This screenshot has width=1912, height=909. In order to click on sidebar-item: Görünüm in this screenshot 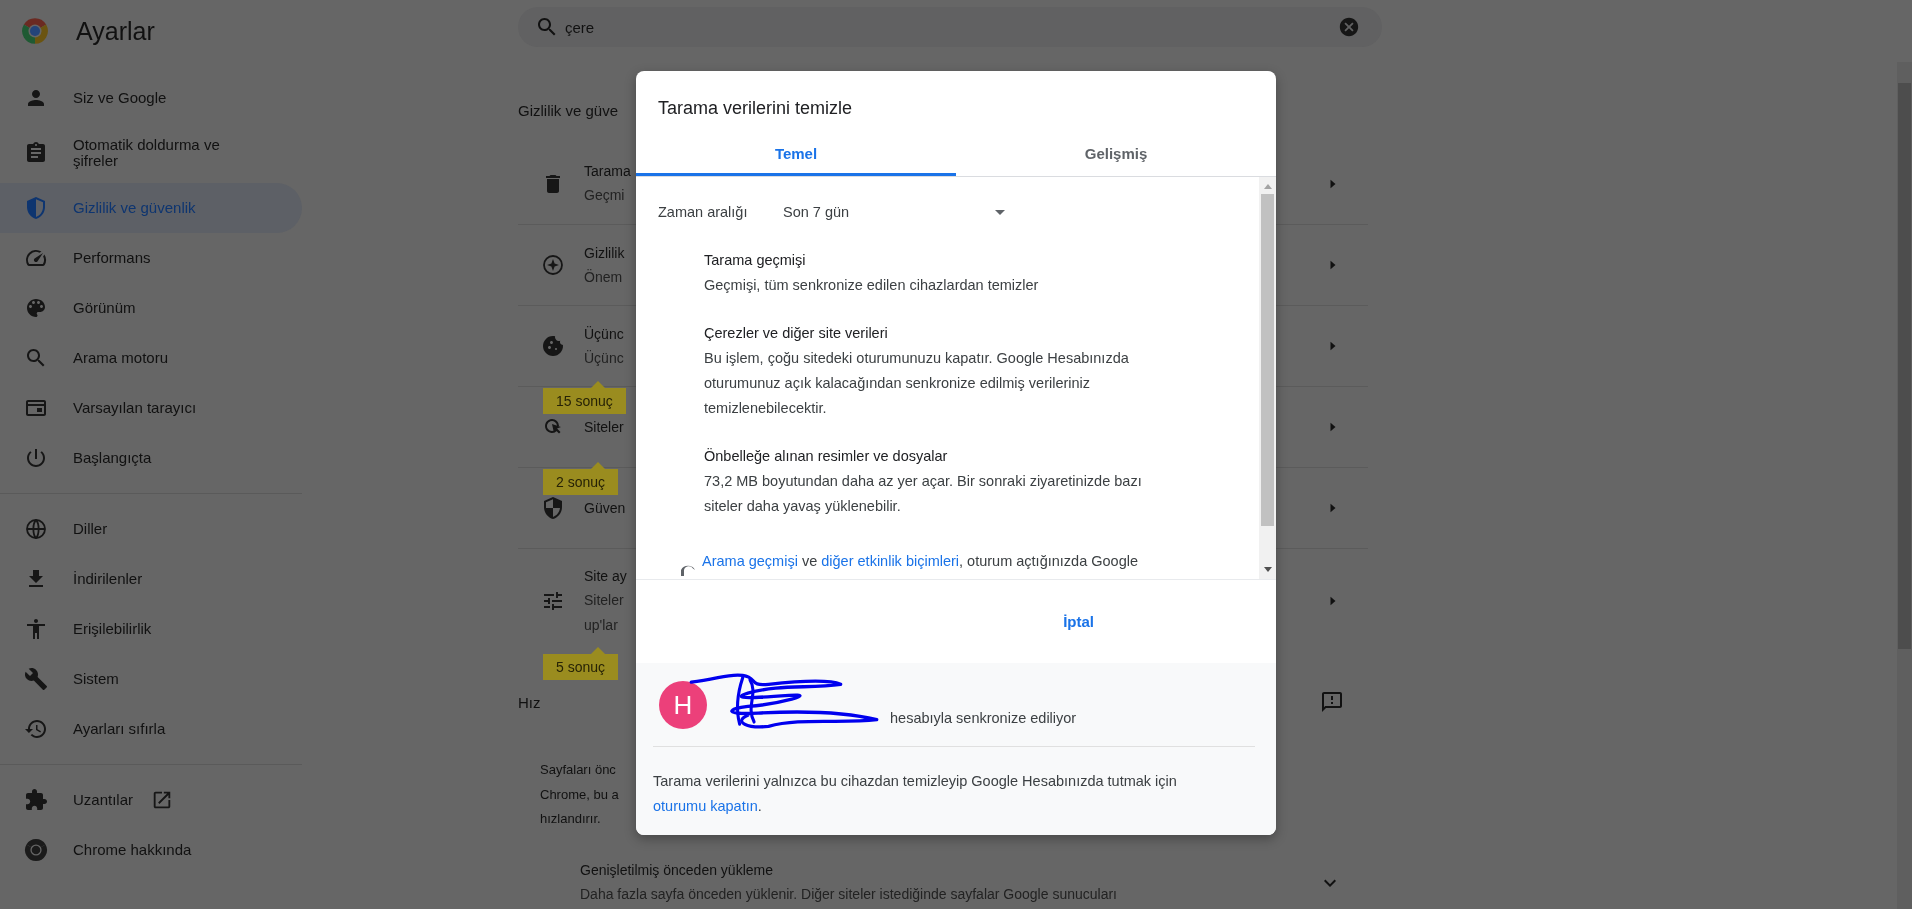, I will do `click(151, 308)`.